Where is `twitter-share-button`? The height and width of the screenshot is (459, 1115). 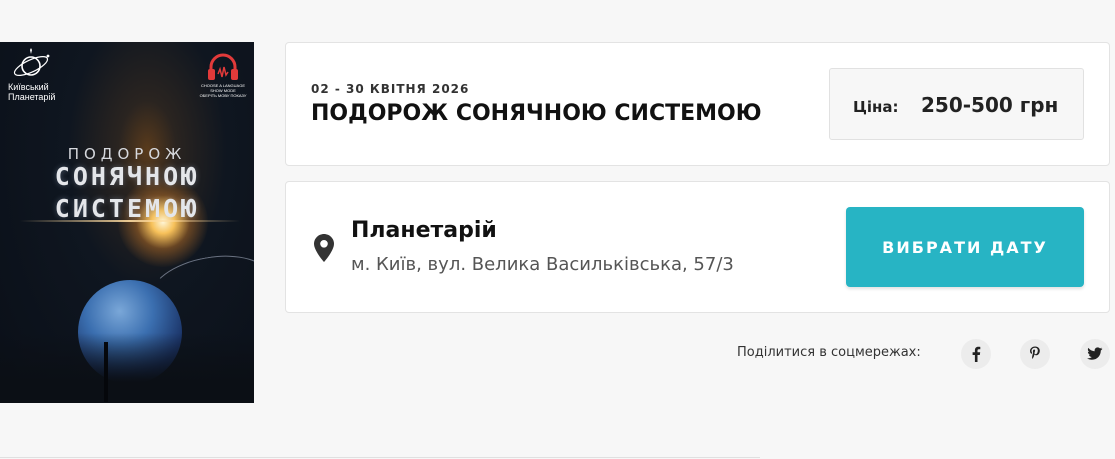 twitter-share-button is located at coordinates (1095, 354).